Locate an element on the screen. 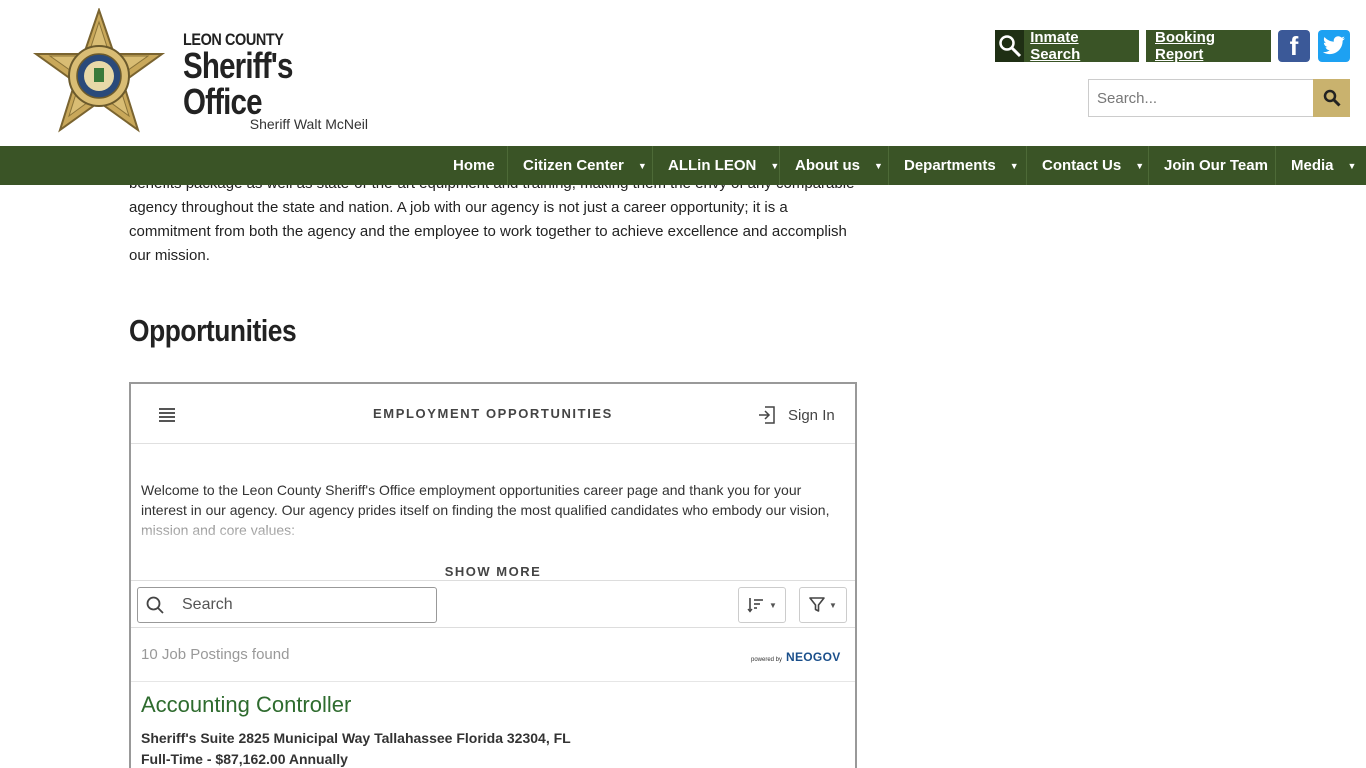  nav-contact-us: Contact Us ▼ is located at coordinates (1085, 165).